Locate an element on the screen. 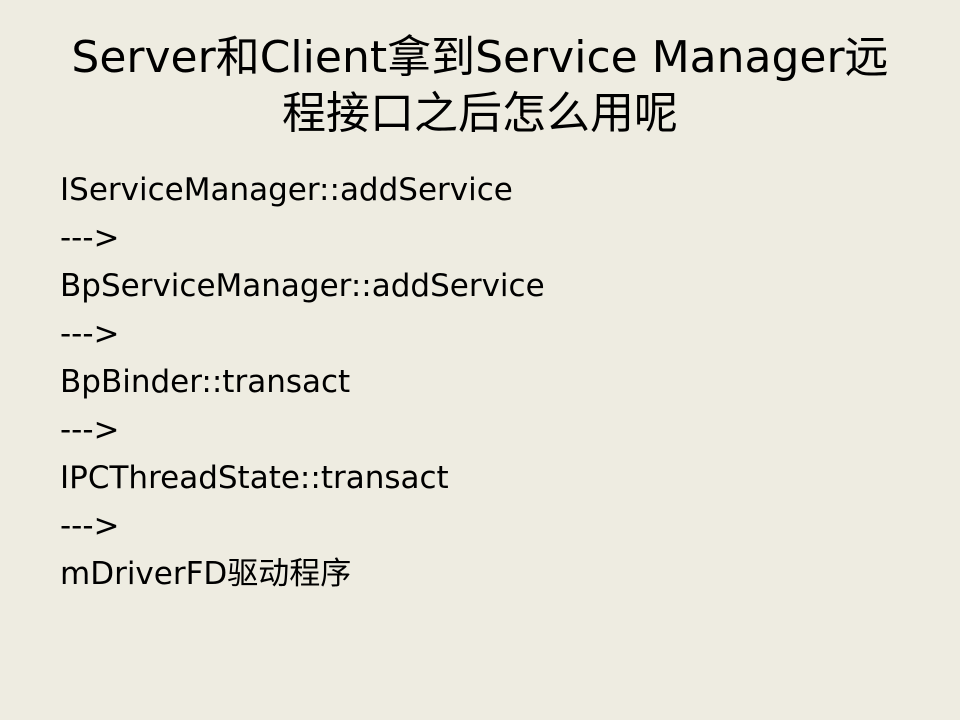 Image resolution: width=960 pixels, height=720 pixels. slide-title-line-1: Server和Client拿到Service Manager远 is located at coordinates (480, 57).